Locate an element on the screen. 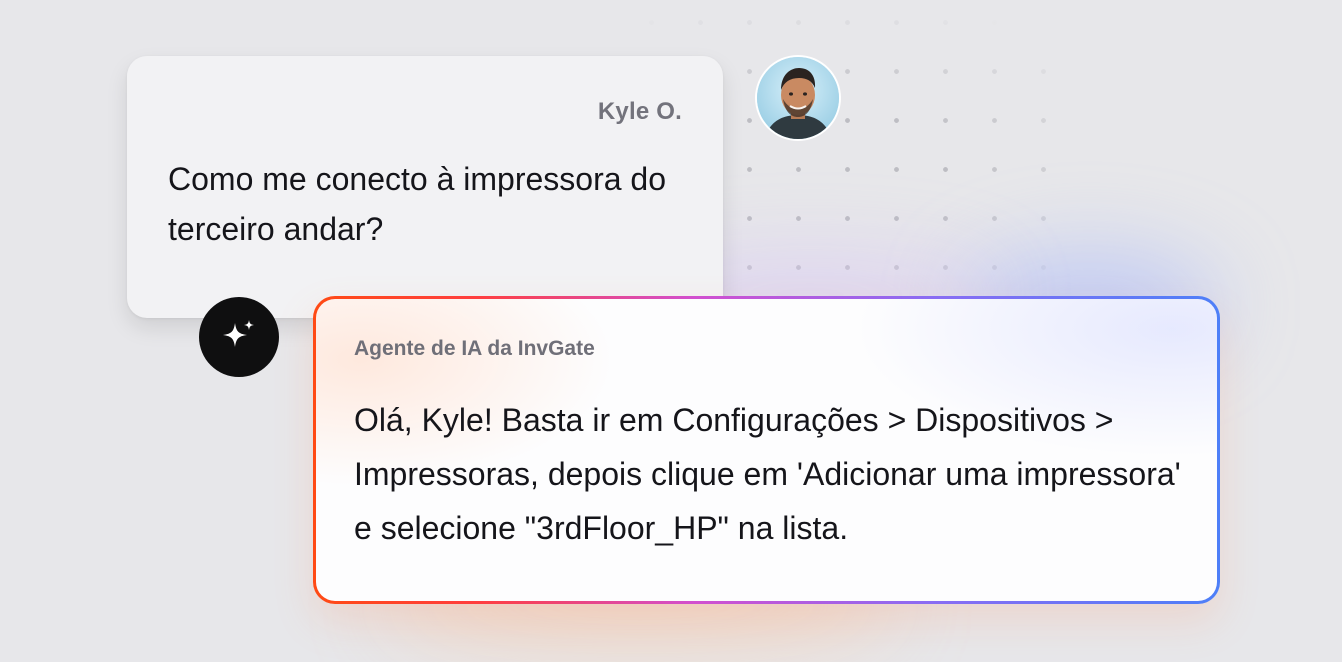  sparkle-icon is located at coordinates (238, 333).